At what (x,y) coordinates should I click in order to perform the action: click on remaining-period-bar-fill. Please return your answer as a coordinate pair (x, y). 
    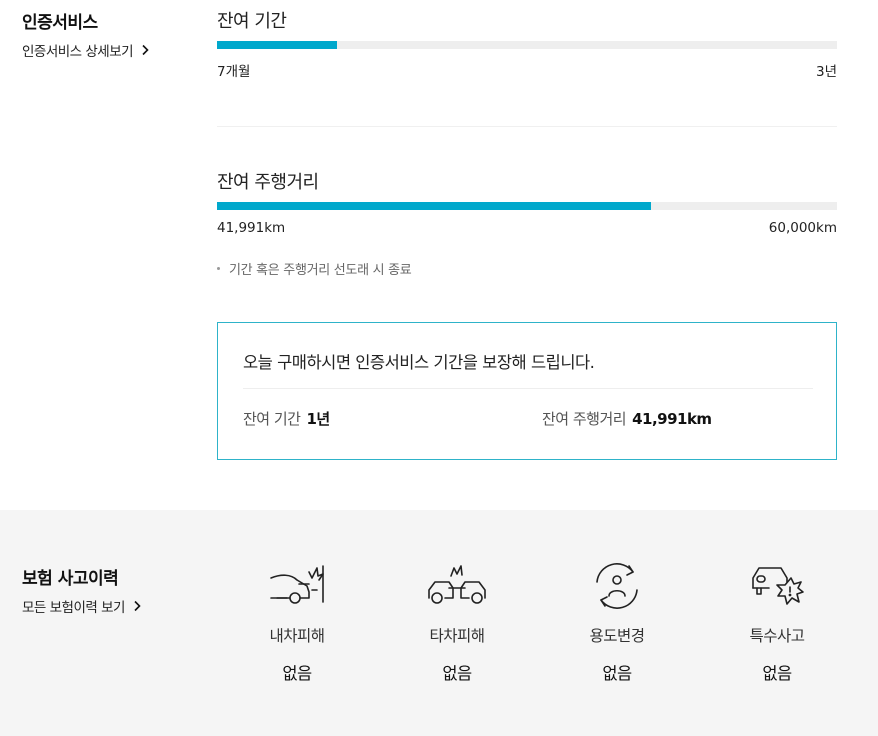
    Looking at the image, I should click on (277, 45).